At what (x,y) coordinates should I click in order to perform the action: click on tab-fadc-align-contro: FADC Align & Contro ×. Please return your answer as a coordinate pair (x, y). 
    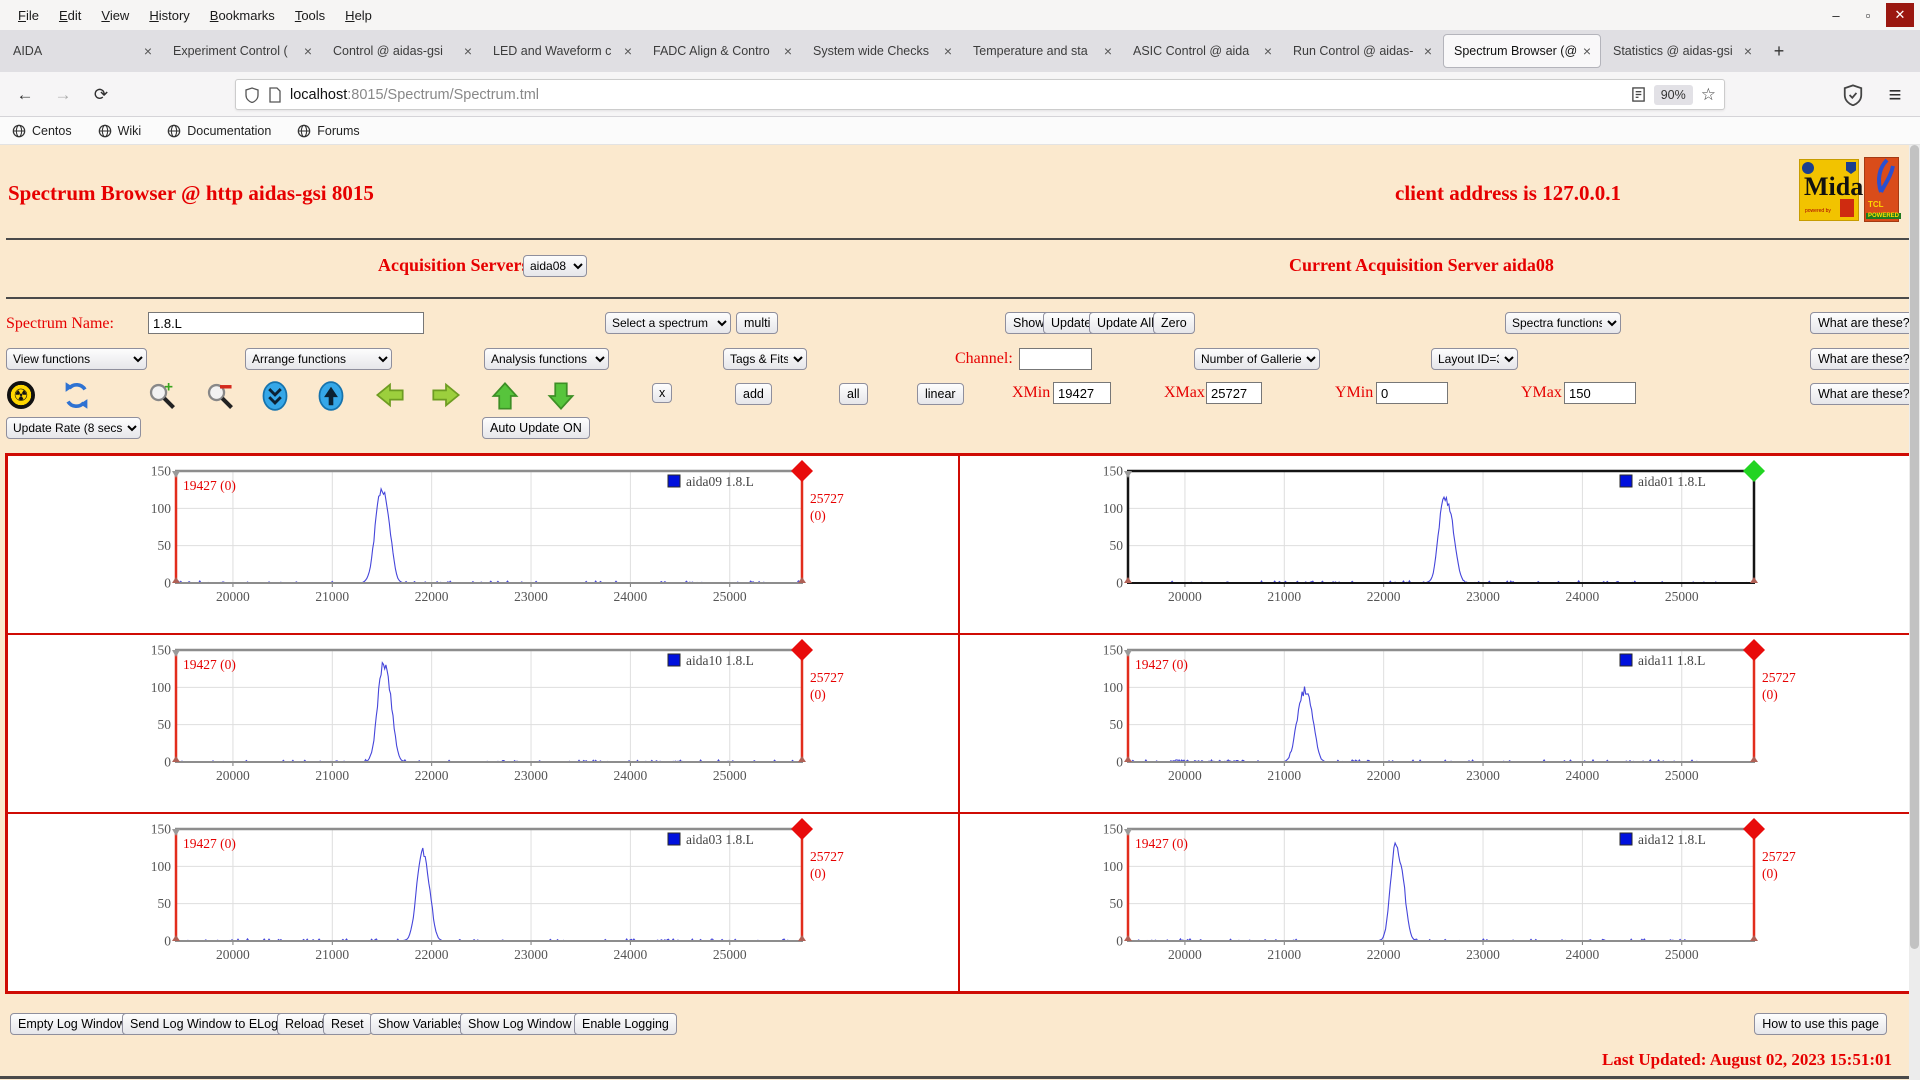
    Looking at the image, I should click on (722, 51).